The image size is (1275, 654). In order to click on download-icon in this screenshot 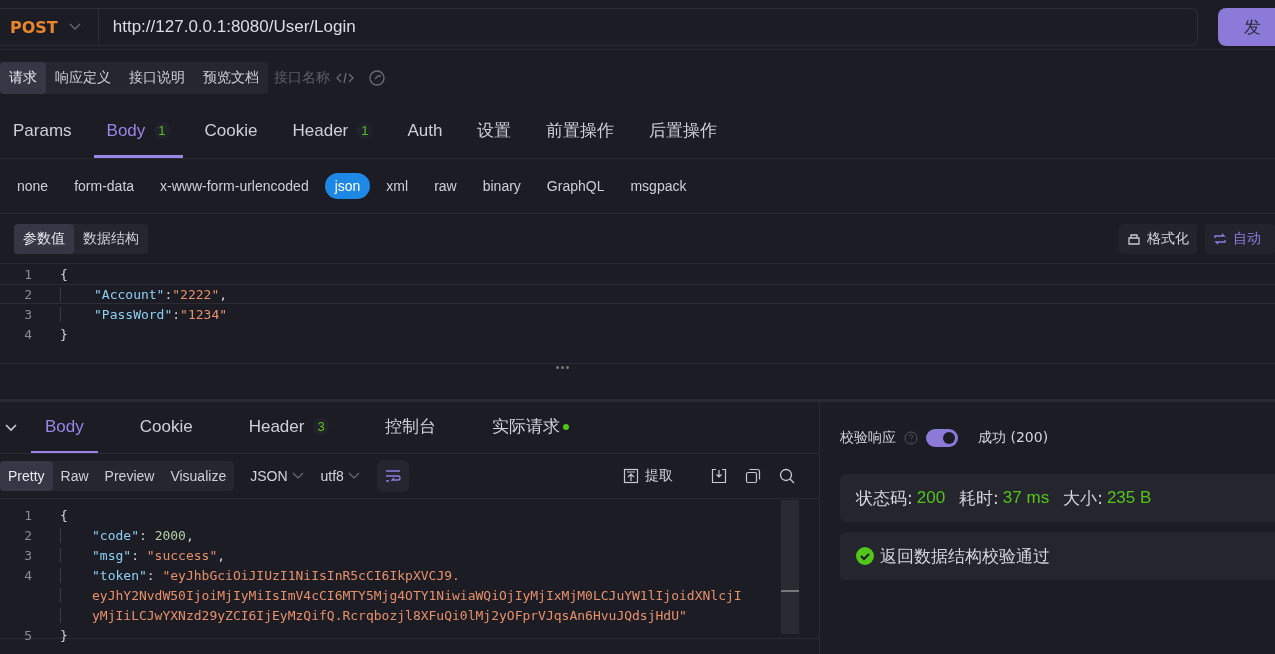, I will do `click(719, 476)`.